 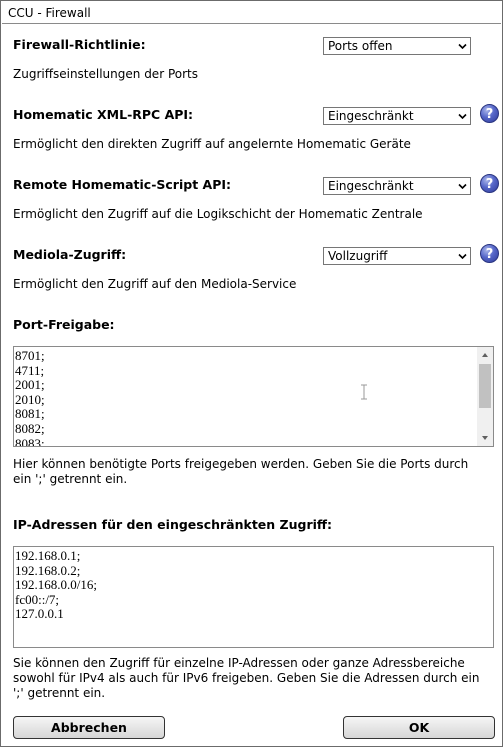 What do you see at coordinates (79, 44) in the screenshot?
I see `firewall-policy-heading: Firewall-Richtlinie:` at bounding box center [79, 44].